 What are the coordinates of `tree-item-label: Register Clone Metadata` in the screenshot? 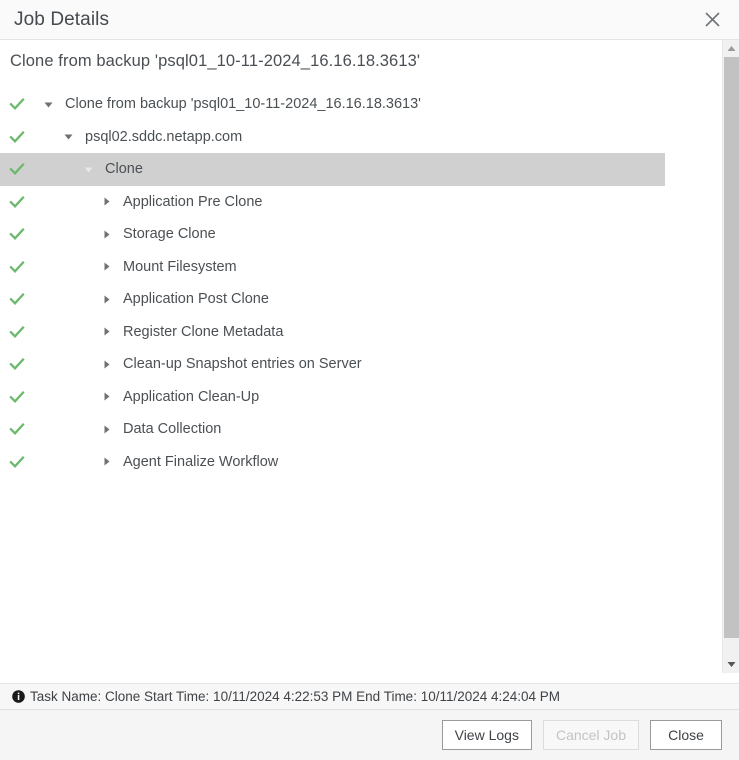 It's located at (203, 331).